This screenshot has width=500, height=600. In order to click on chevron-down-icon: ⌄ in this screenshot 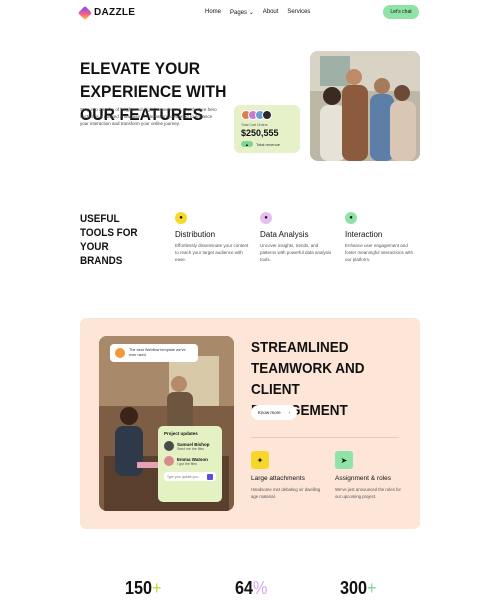, I will do `click(250, 13)`.